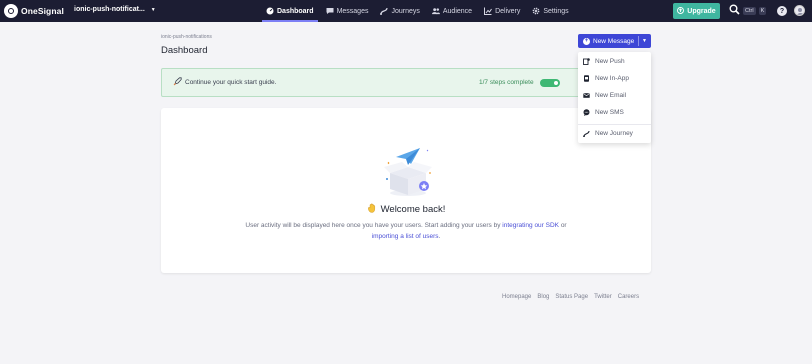  I want to click on footer-link-status-page: Status Page, so click(571, 297).